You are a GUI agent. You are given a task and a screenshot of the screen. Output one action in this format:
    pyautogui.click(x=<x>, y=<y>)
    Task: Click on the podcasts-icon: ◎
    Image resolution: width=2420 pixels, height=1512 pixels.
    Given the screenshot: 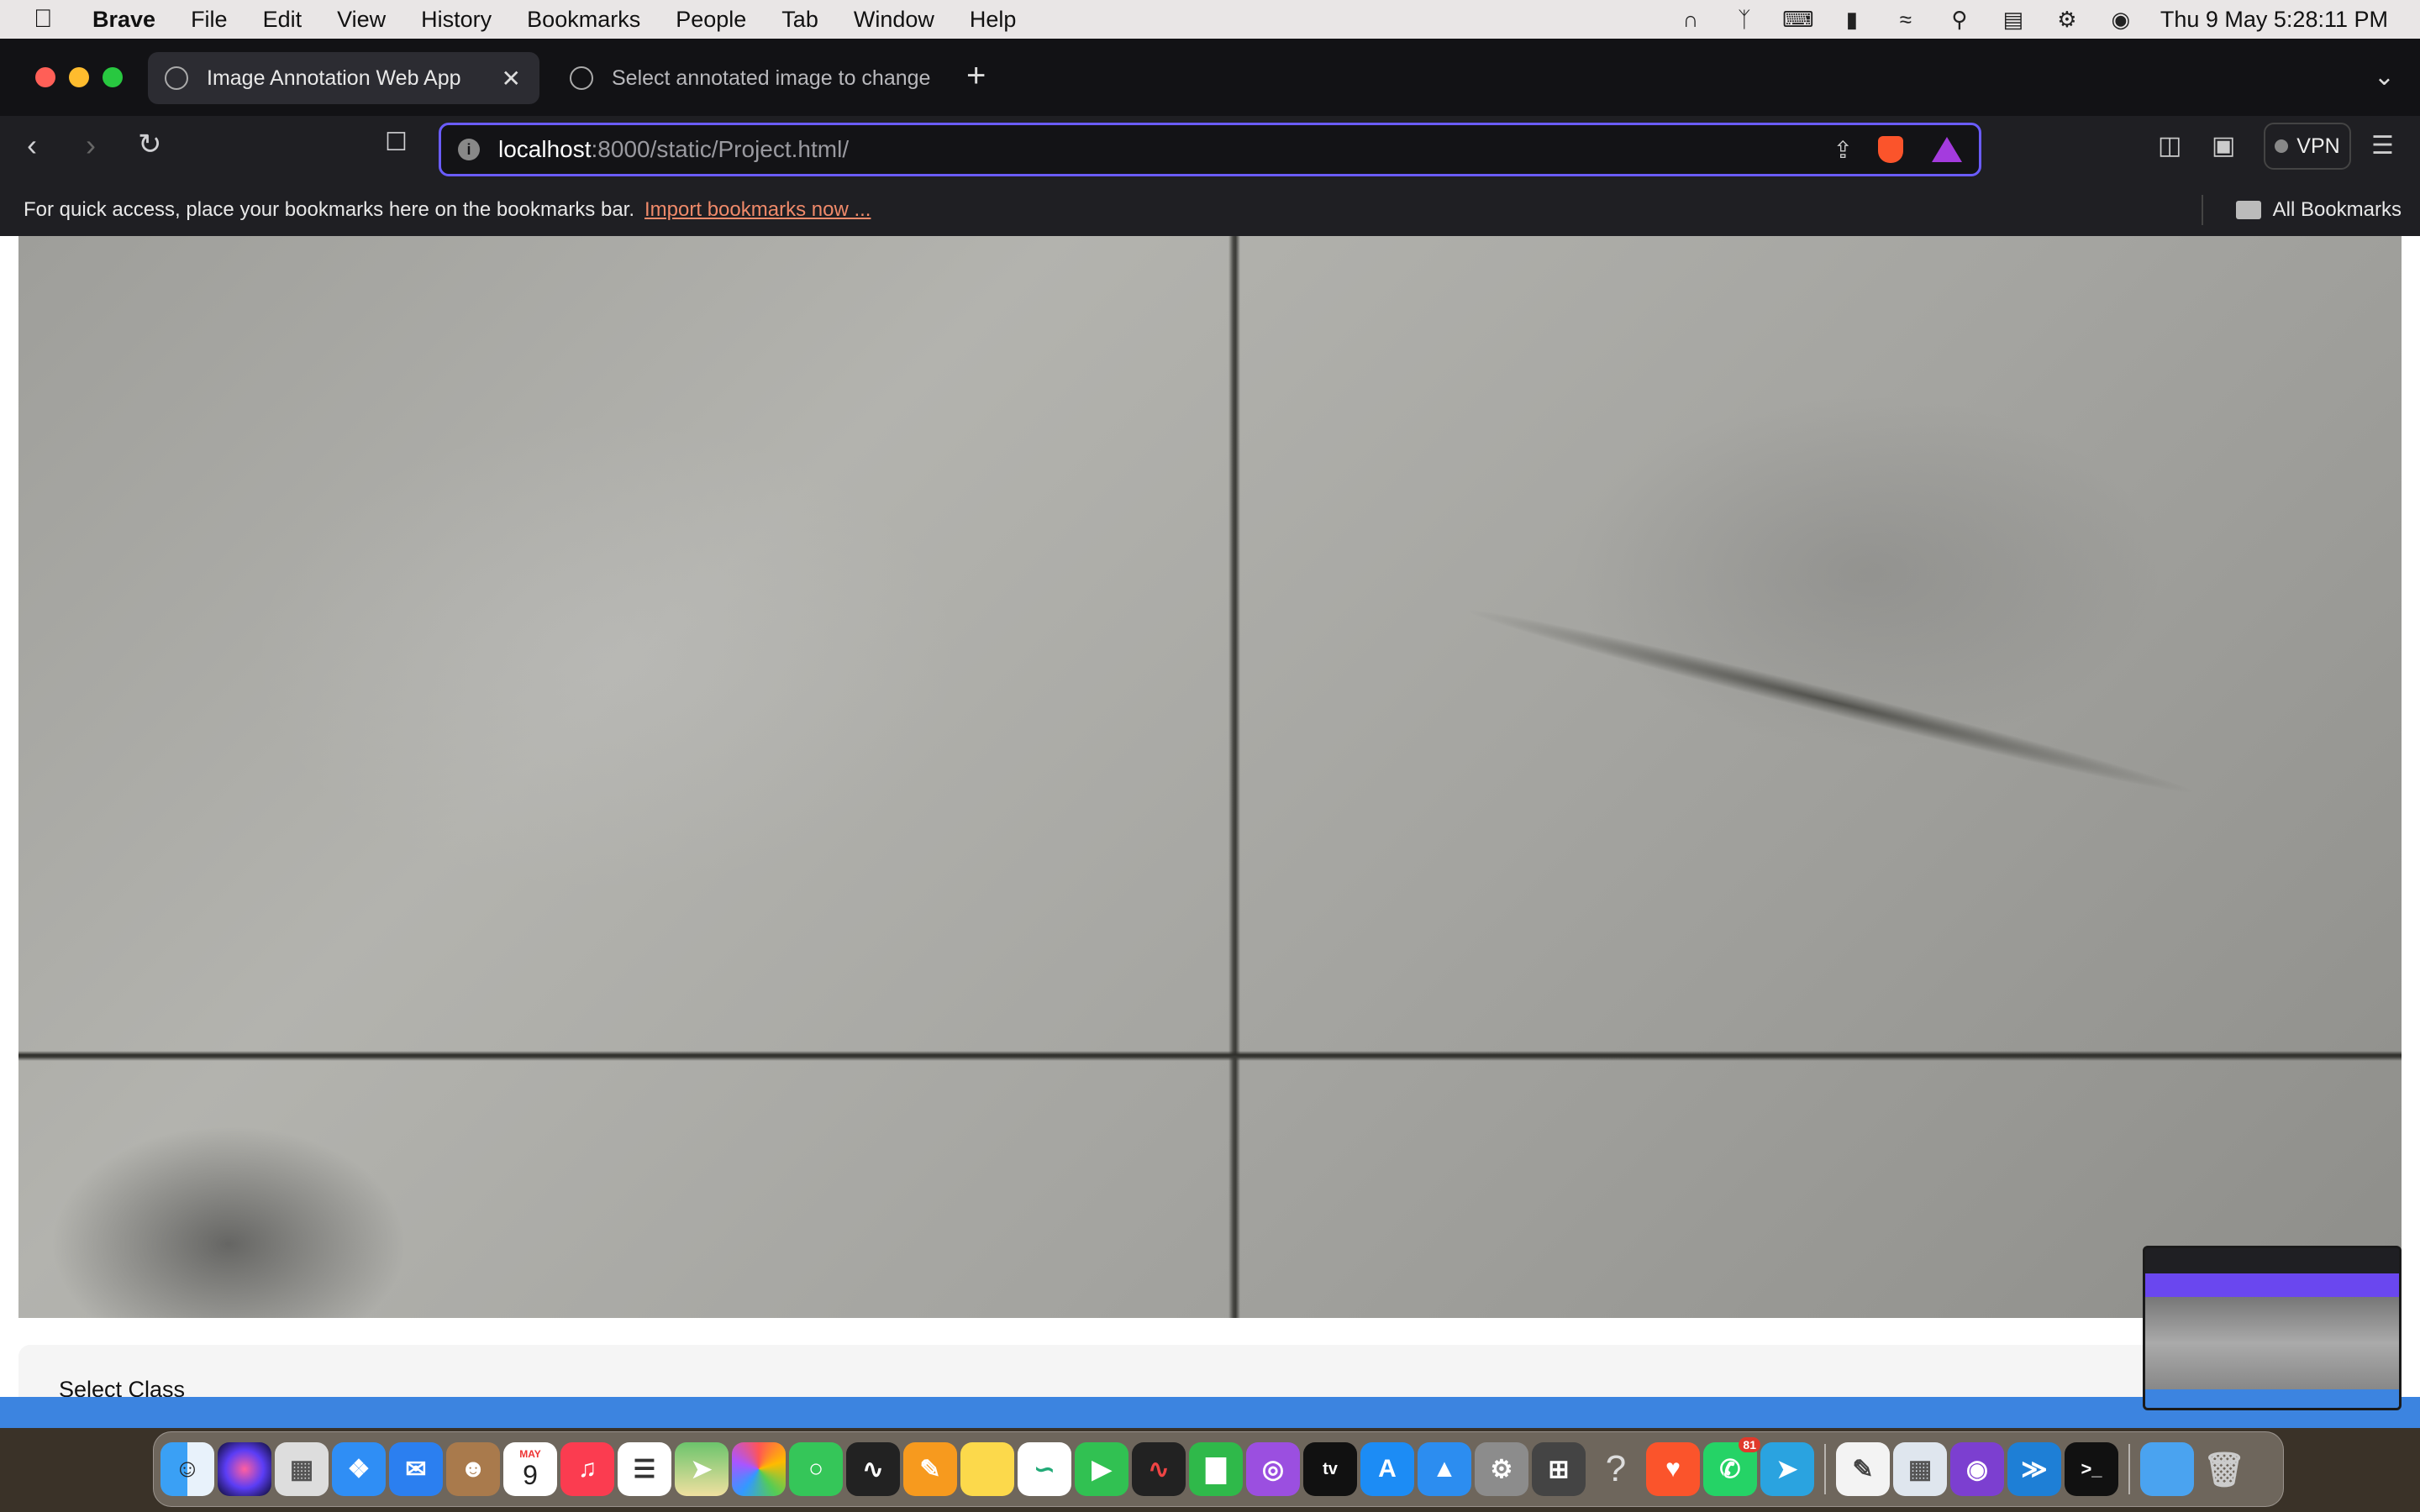 What is the action you would take?
    pyautogui.click(x=1273, y=1469)
    